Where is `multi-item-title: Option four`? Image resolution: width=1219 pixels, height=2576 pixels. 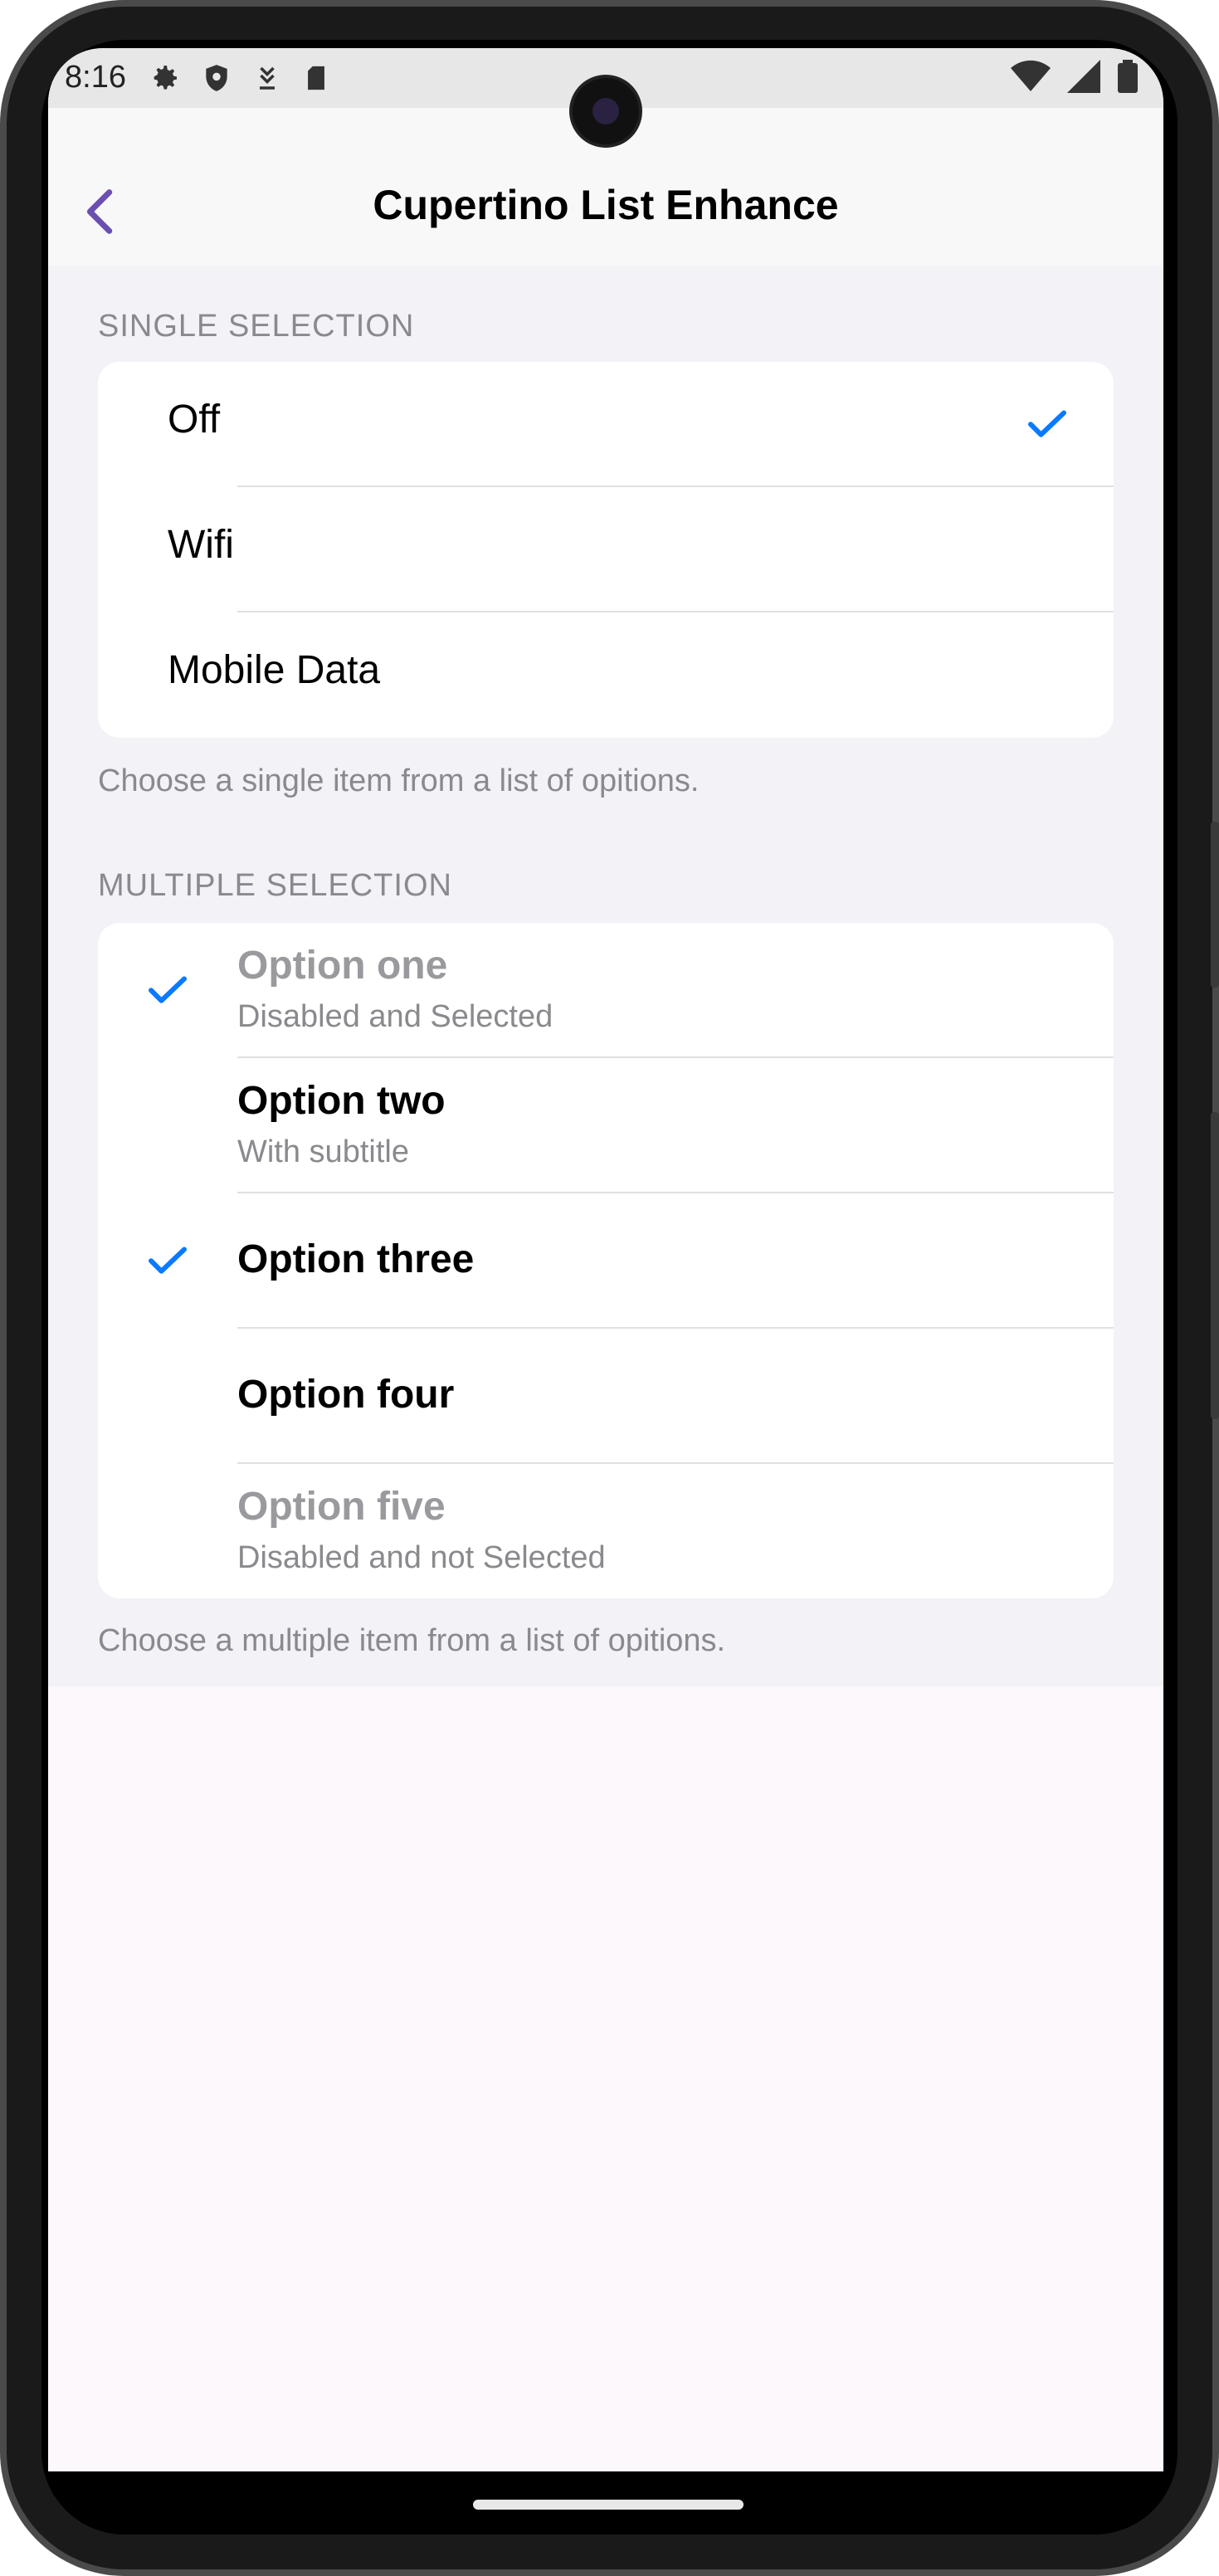 multi-item-title: Option four is located at coordinates (346, 1395).